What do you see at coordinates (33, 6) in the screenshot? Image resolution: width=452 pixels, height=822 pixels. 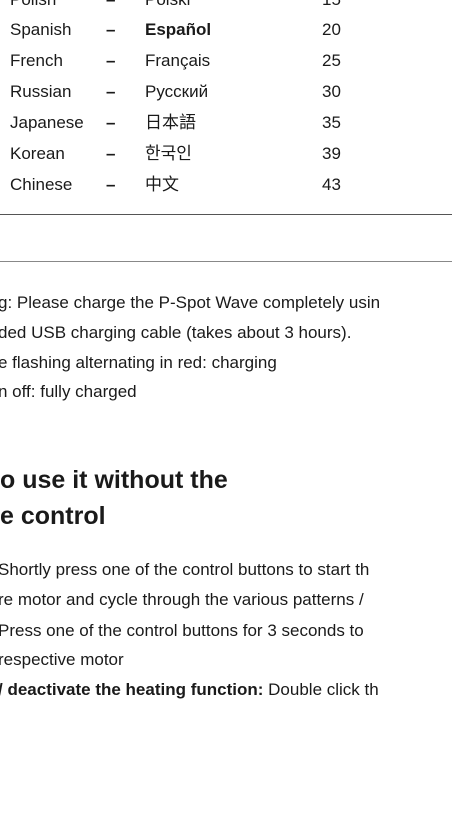 I see `language-english-name: Polish` at bounding box center [33, 6].